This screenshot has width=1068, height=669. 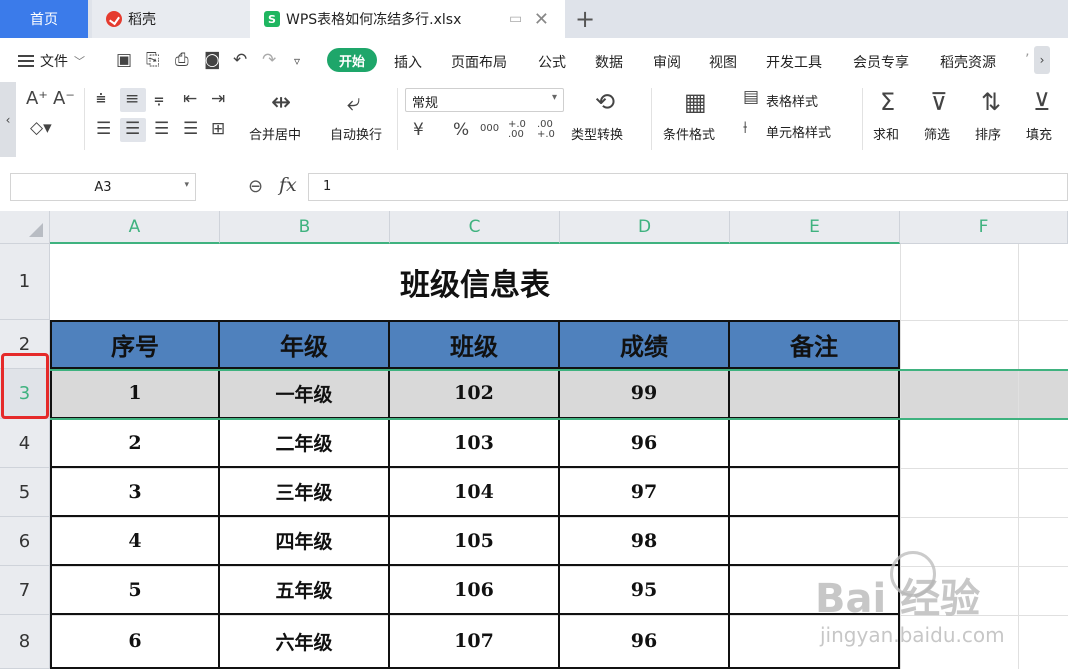 What do you see at coordinates (356, 133) in the screenshot?
I see `wrap-text-label: 自动换行` at bounding box center [356, 133].